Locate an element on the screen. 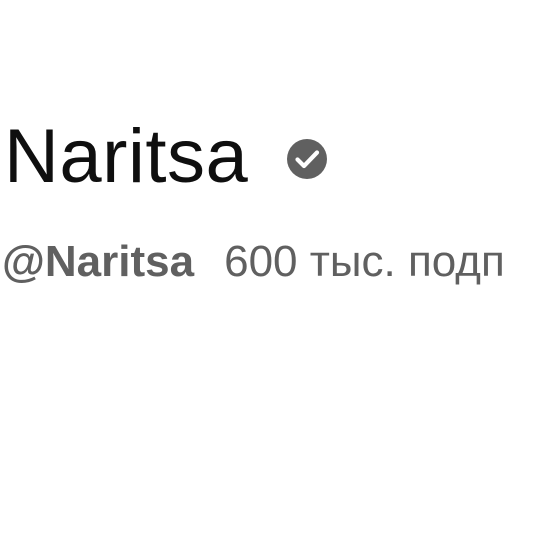 The width and height of the screenshot is (560, 560). channel-meta-row: @Naritsa 600 тыс. подп is located at coordinates (253, 262).